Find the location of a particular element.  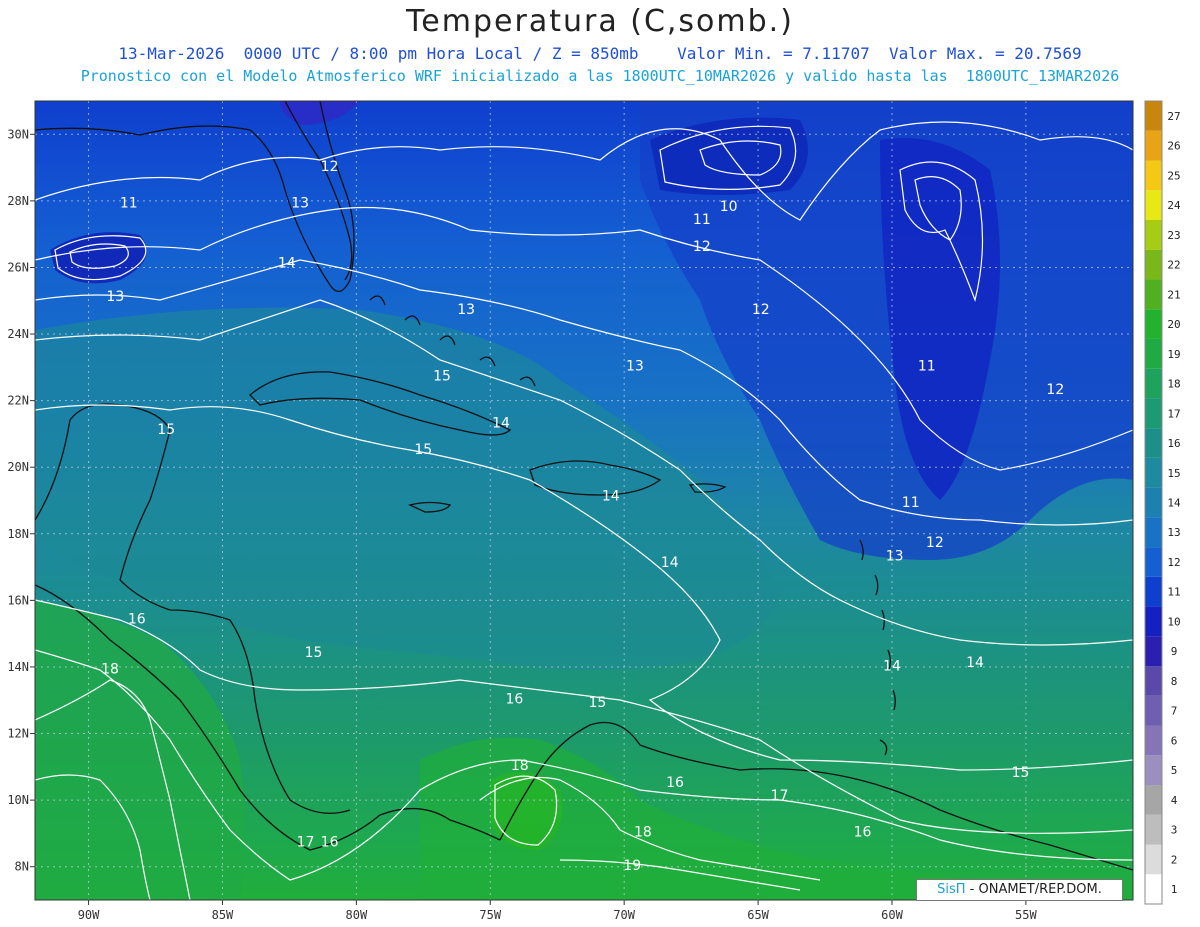

credit-box: SisΠ - ONAMET/REP.DOM. is located at coordinates (1019, 890).